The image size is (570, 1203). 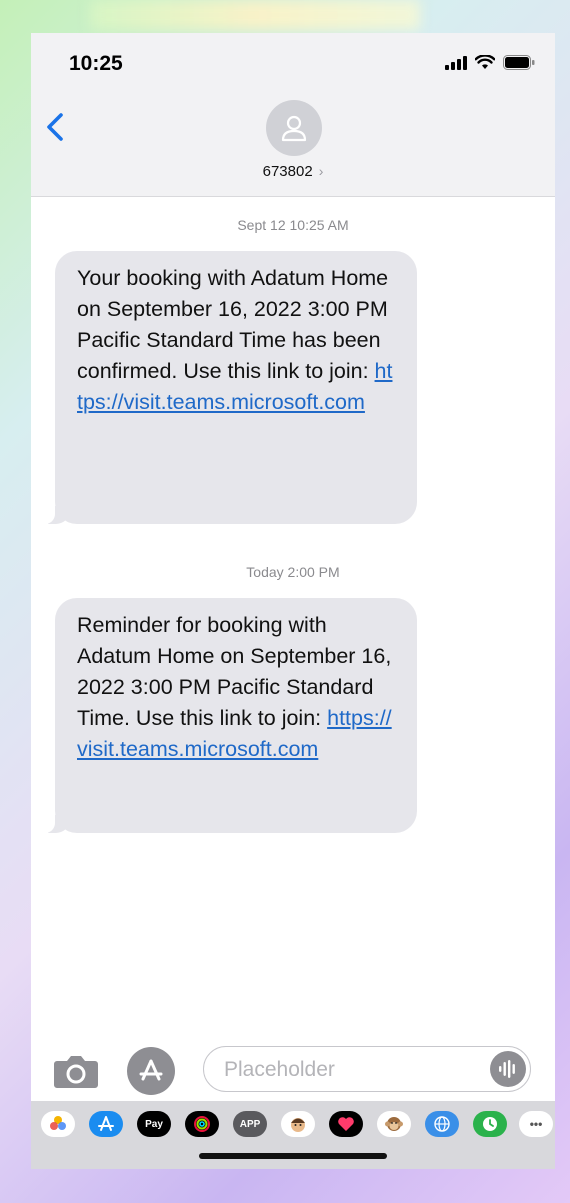 I want to click on home-indicator, so click(x=293, y=1156).